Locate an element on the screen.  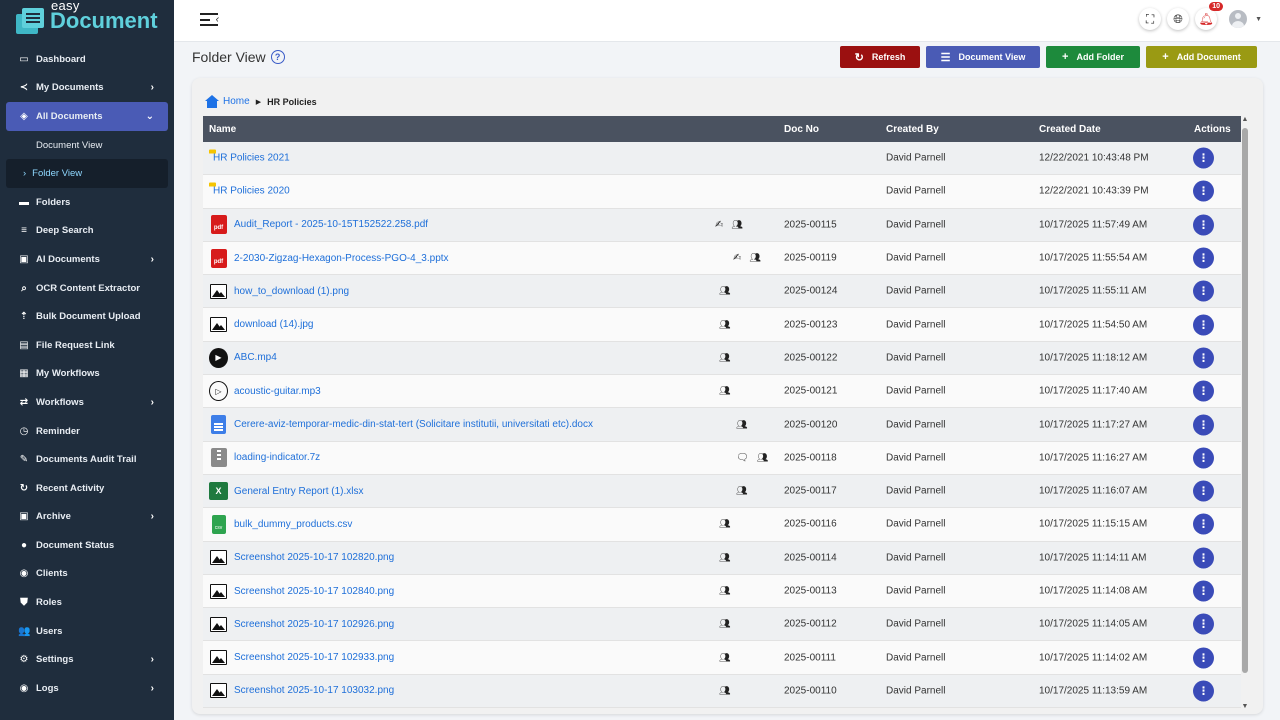
fullscreen-icon: ⛶ is located at coordinates (1150, 19).